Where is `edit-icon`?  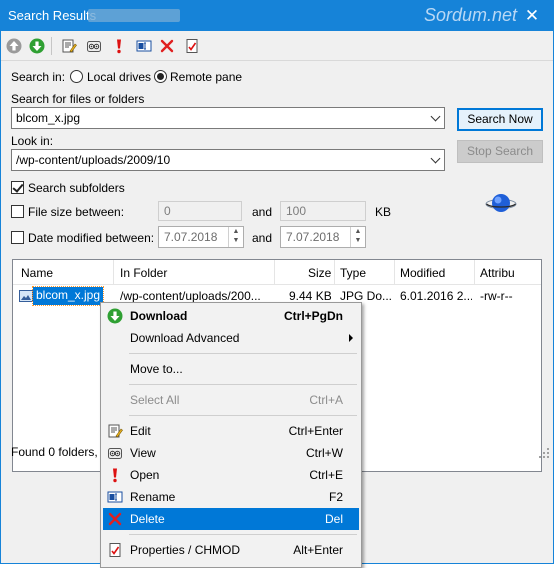 edit-icon is located at coordinates (69, 46).